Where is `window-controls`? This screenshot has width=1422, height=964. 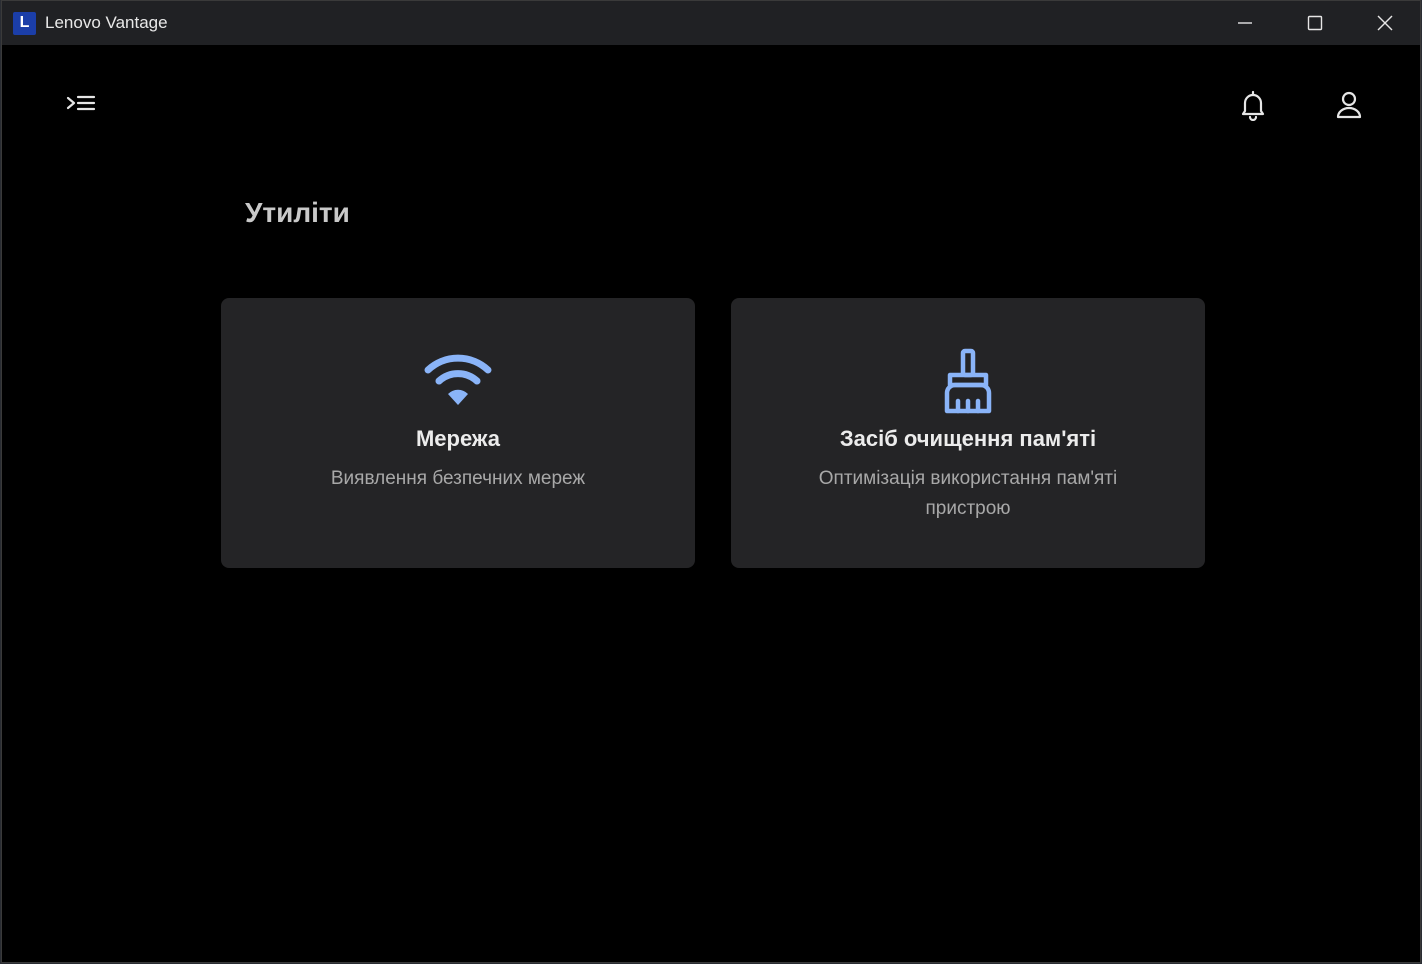
window-controls is located at coordinates (1315, 23).